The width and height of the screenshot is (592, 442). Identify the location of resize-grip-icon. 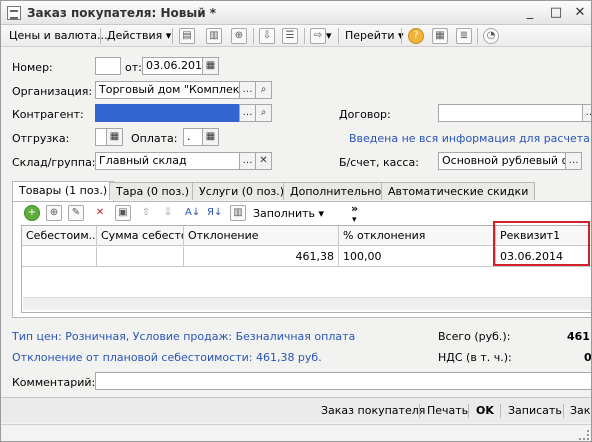
(584, 435).